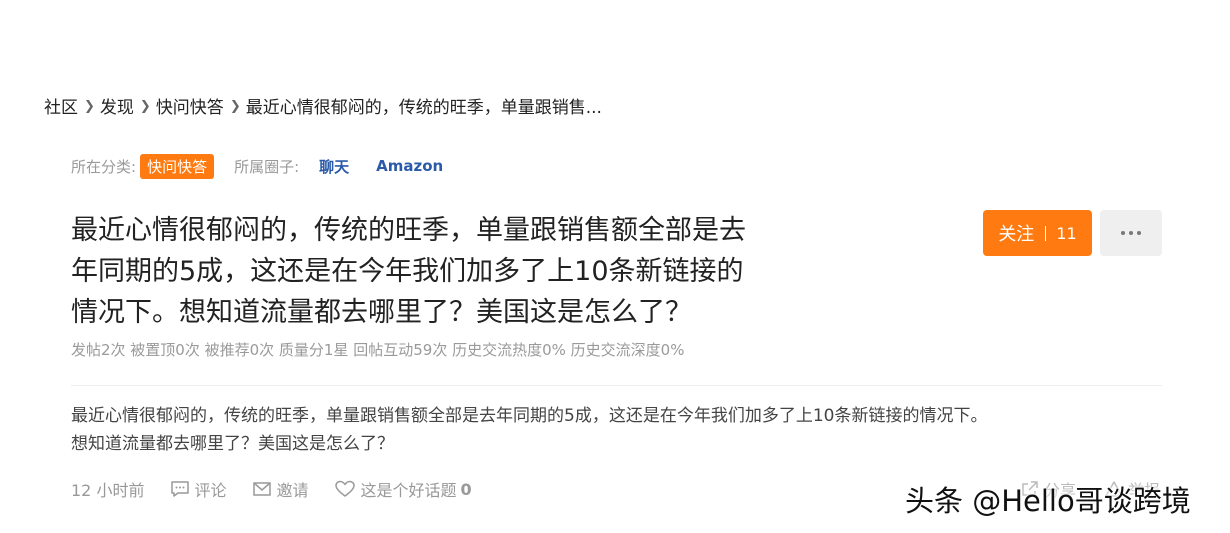 The height and width of the screenshot is (533, 1230). Describe the element at coordinates (1037, 233) in the screenshot. I see `follow-button: 关注 11` at that location.